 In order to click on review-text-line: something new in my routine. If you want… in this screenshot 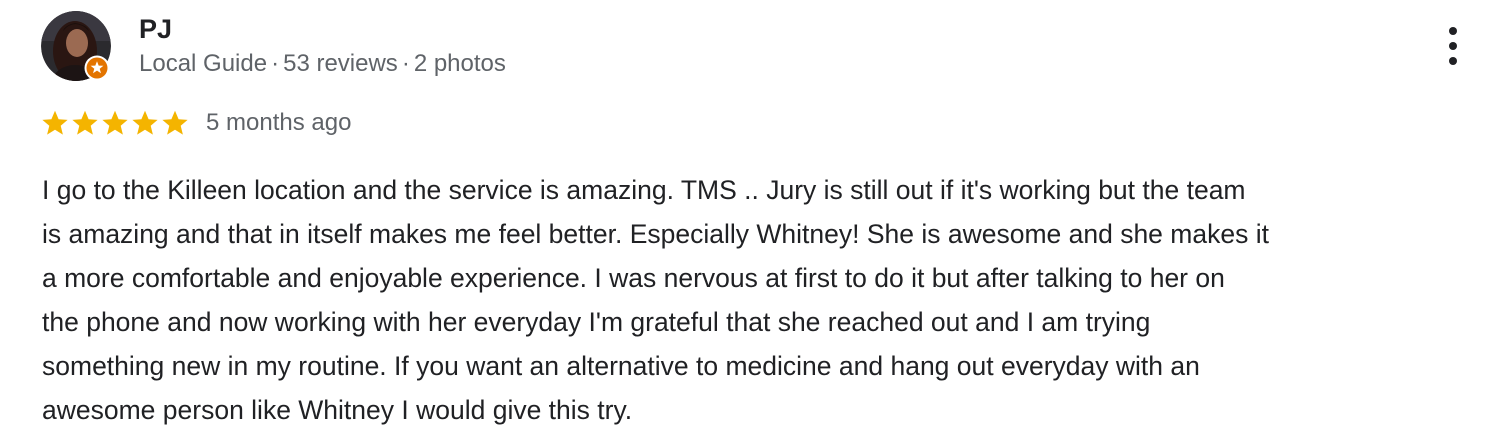, I will do `click(621, 366)`.